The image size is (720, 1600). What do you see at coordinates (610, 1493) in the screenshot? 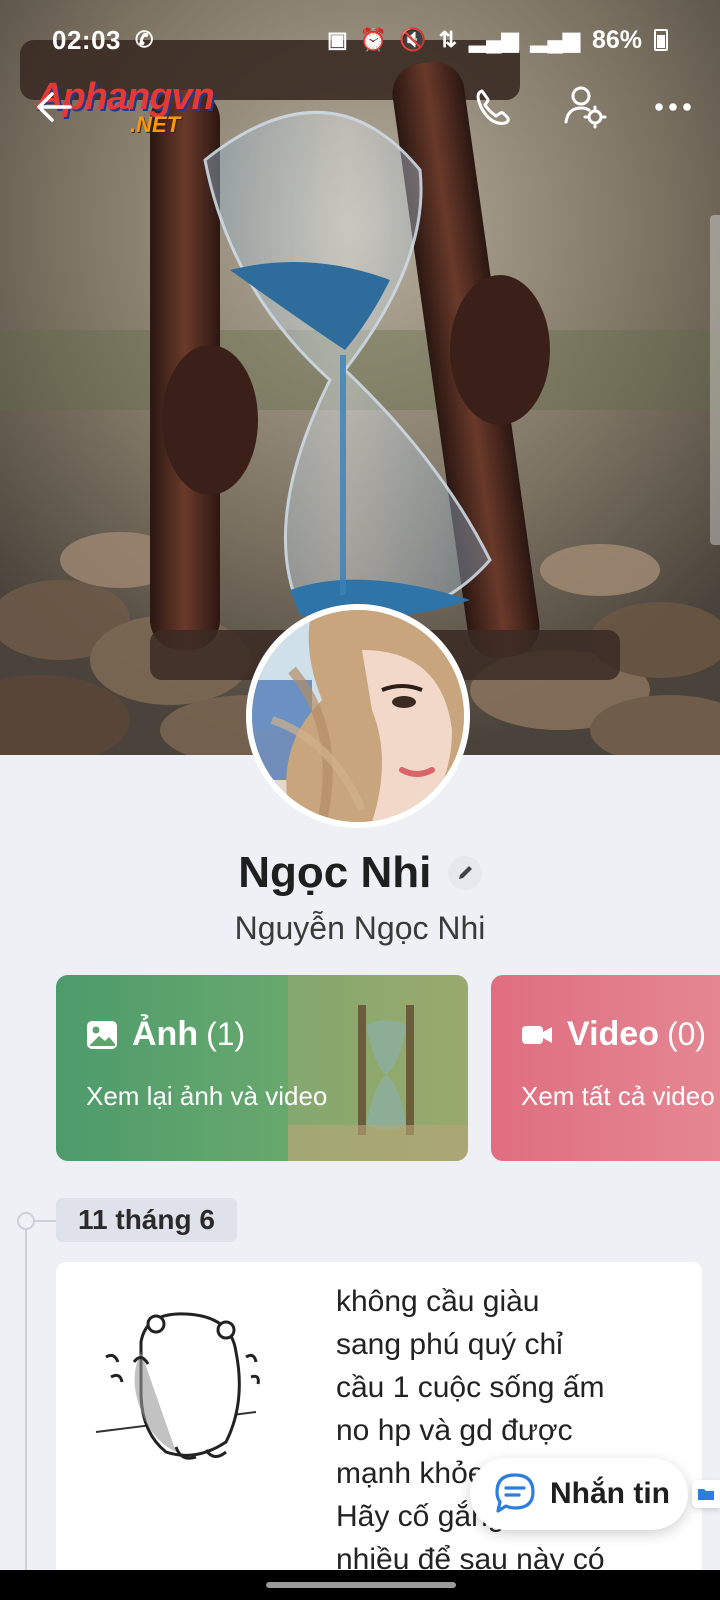
I see `message-label: Nhắn tin` at bounding box center [610, 1493].